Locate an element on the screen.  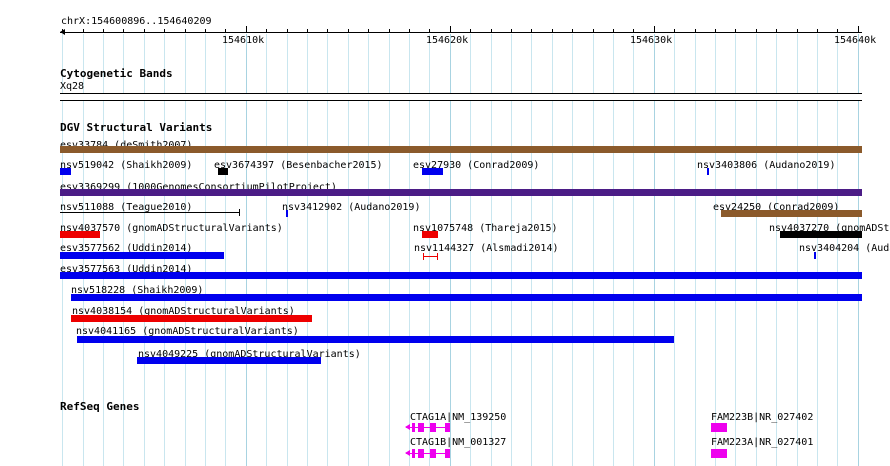
refseq-track-title: RefSeq Genes is located at coordinates (99, 406).